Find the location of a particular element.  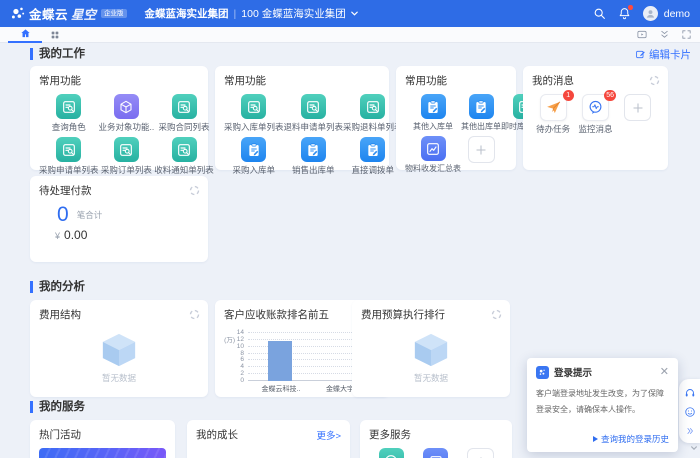

collapse-chevrons-icon is located at coordinates (690, 431).